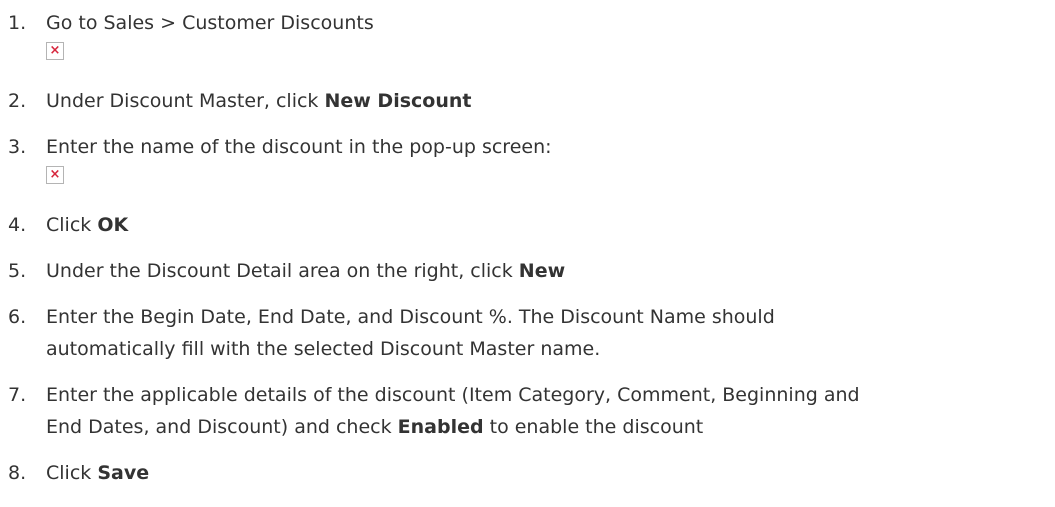  I want to click on step-bold-text: Save, so click(123, 473).